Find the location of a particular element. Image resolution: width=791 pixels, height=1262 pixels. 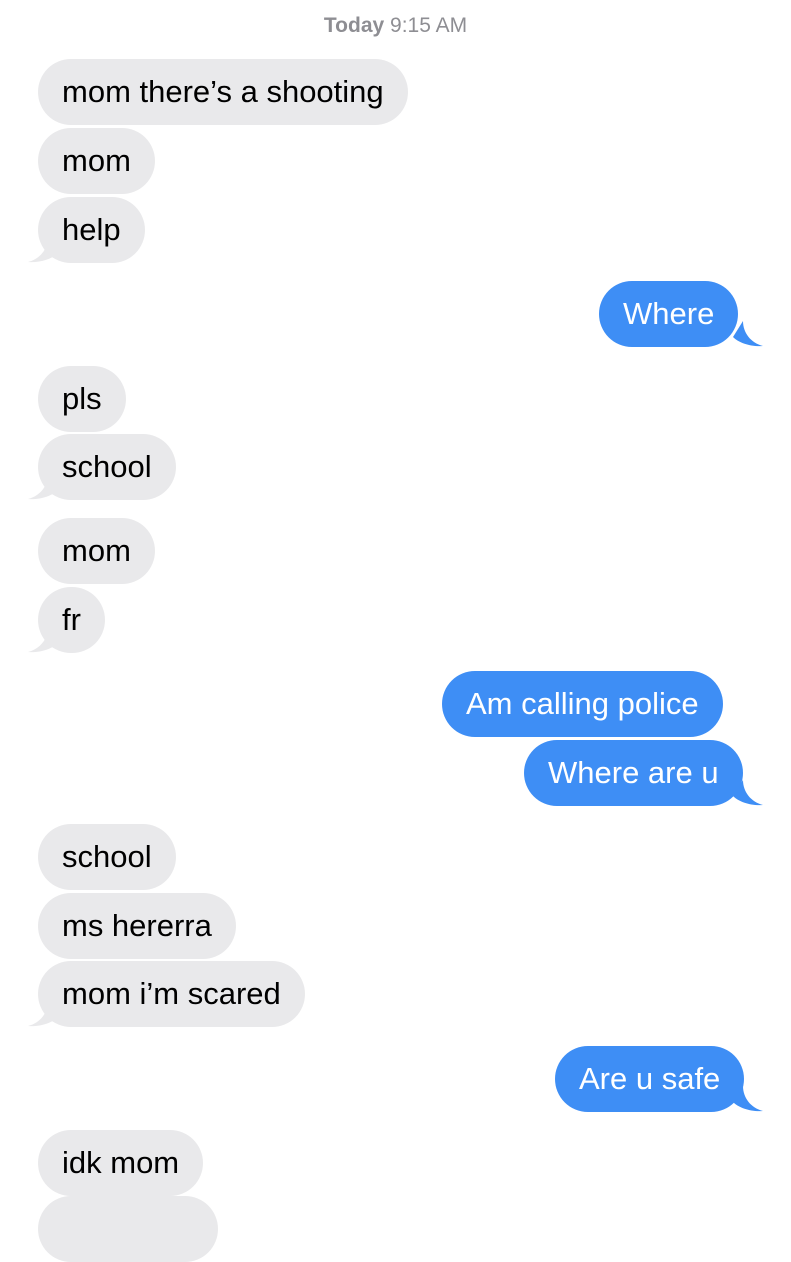

timestamp-day: Today is located at coordinates (354, 25).